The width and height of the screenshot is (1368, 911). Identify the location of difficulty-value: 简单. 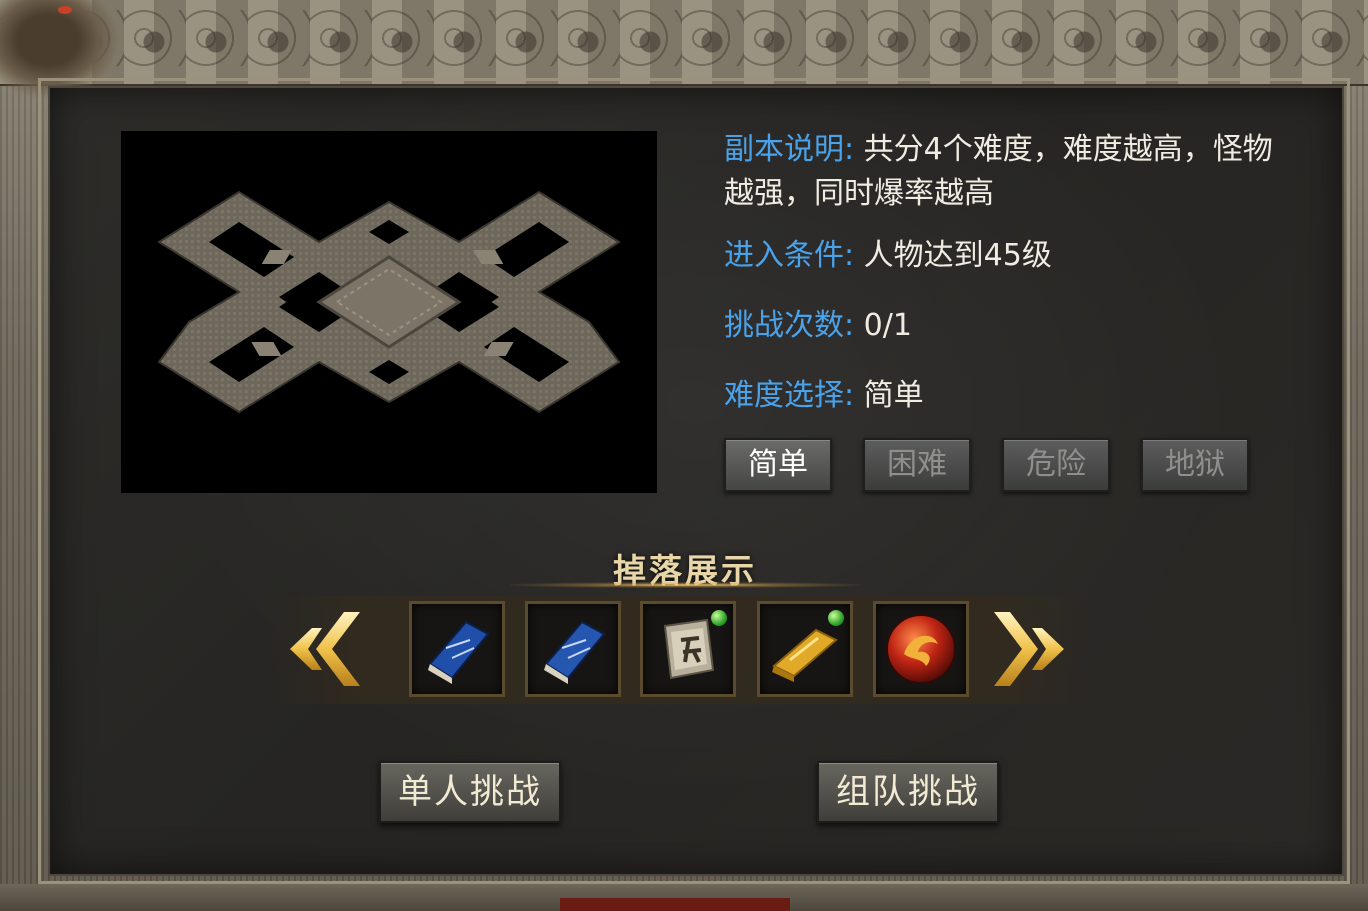
(893, 395).